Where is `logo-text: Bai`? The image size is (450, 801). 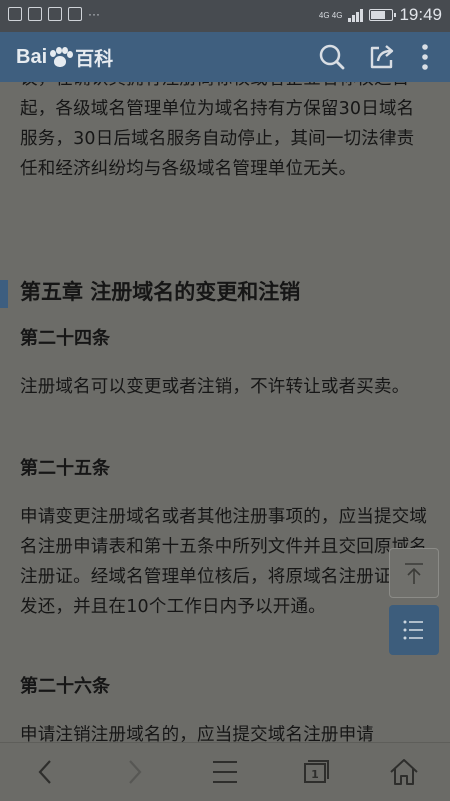
logo-text: Bai is located at coordinates (32, 57).